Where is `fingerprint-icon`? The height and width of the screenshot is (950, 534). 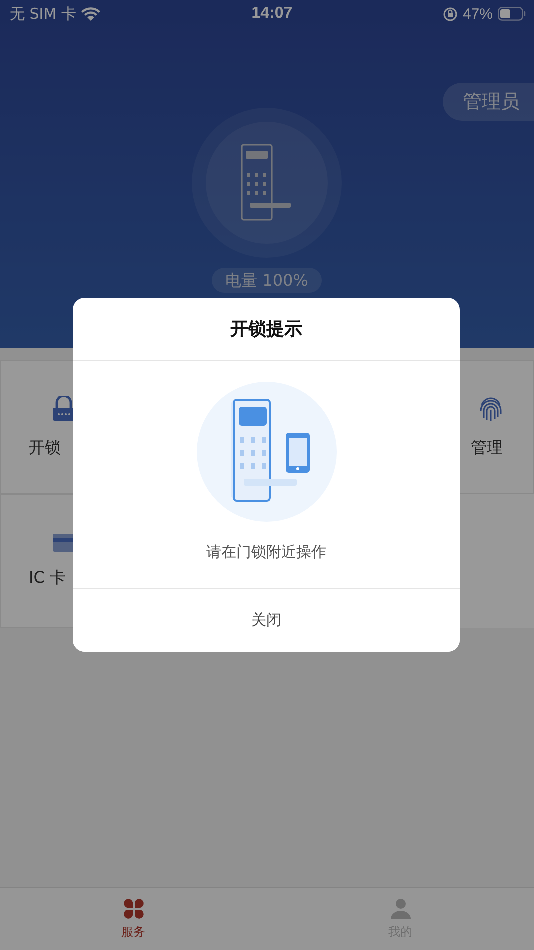
fingerprint-icon is located at coordinates (491, 409).